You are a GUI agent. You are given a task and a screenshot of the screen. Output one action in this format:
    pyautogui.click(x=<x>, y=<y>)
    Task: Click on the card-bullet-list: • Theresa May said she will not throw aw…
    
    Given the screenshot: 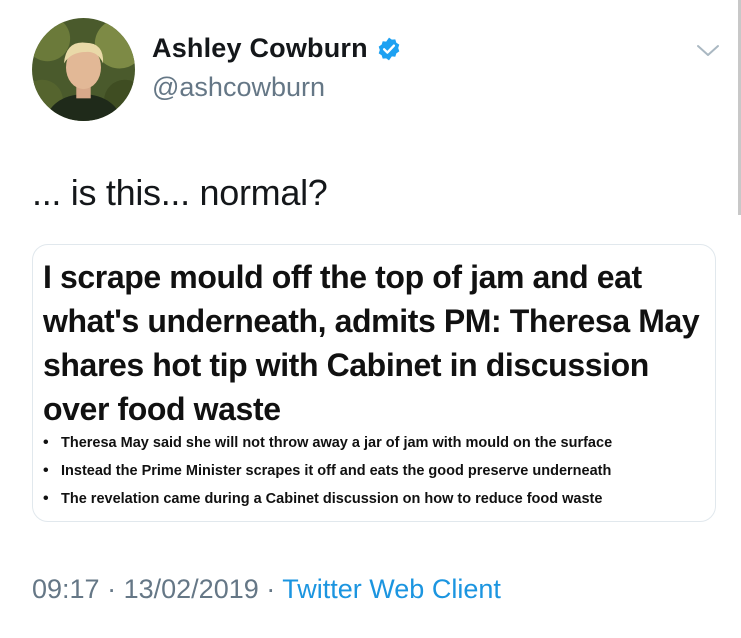 What is the action you would take?
    pyautogui.click(x=327, y=471)
    